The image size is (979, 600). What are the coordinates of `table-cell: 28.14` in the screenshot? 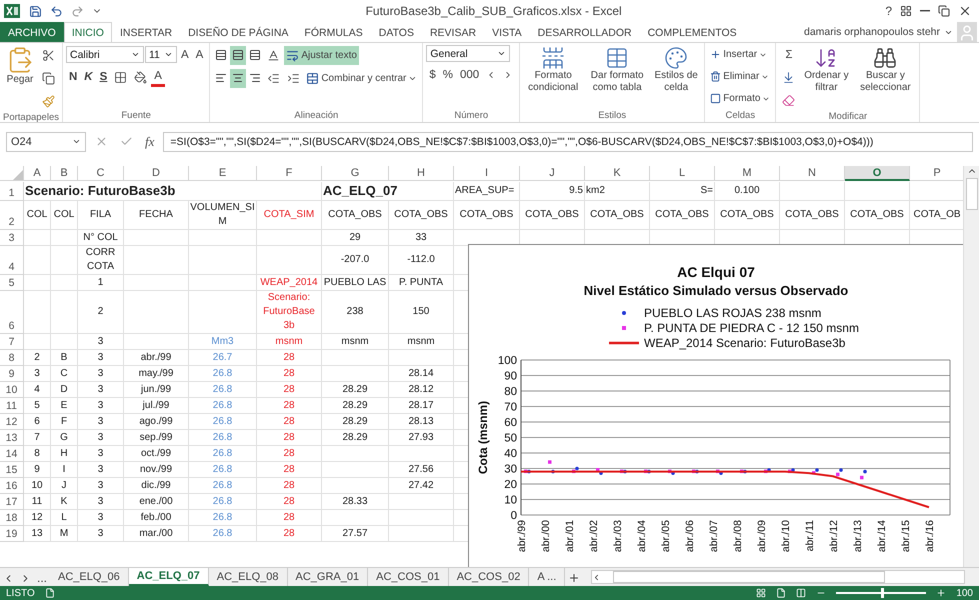 It's located at (421, 374).